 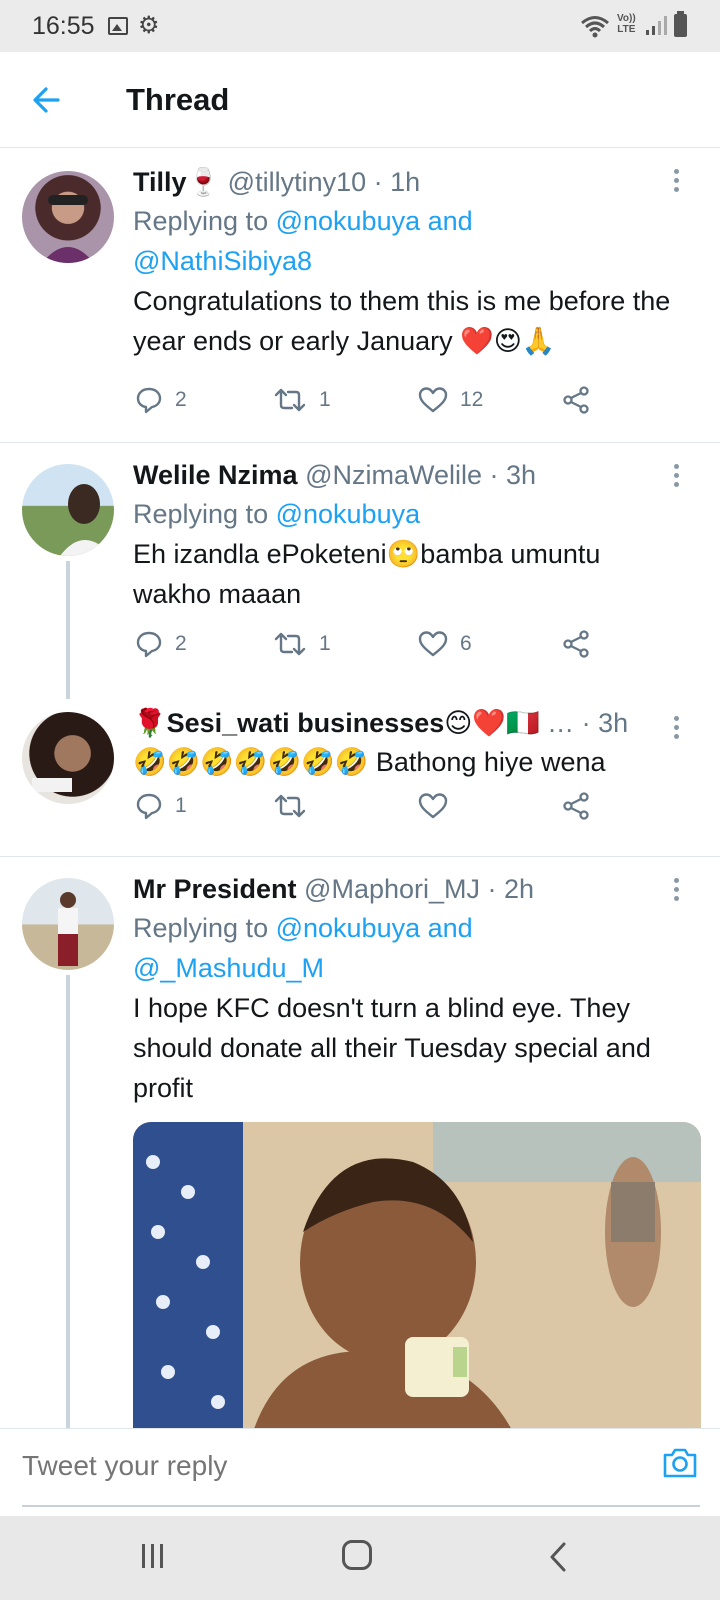 What do you see at coordinates (228, 968) in the screenshot?
I see `mention-link: @_Mashudu_M` at bounding box center [228, 968].